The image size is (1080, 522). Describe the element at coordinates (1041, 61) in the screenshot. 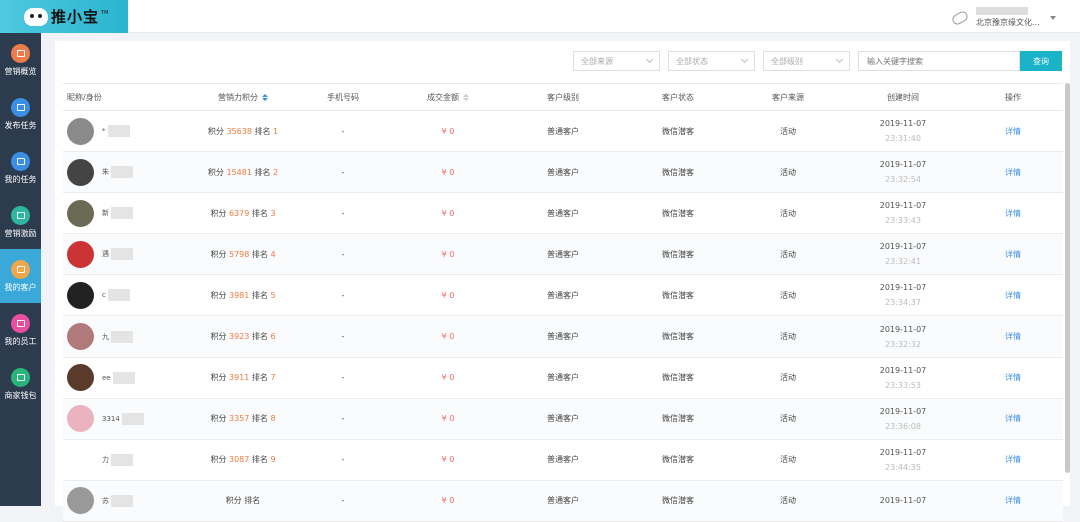

I see `query-button: 查询` at that location.